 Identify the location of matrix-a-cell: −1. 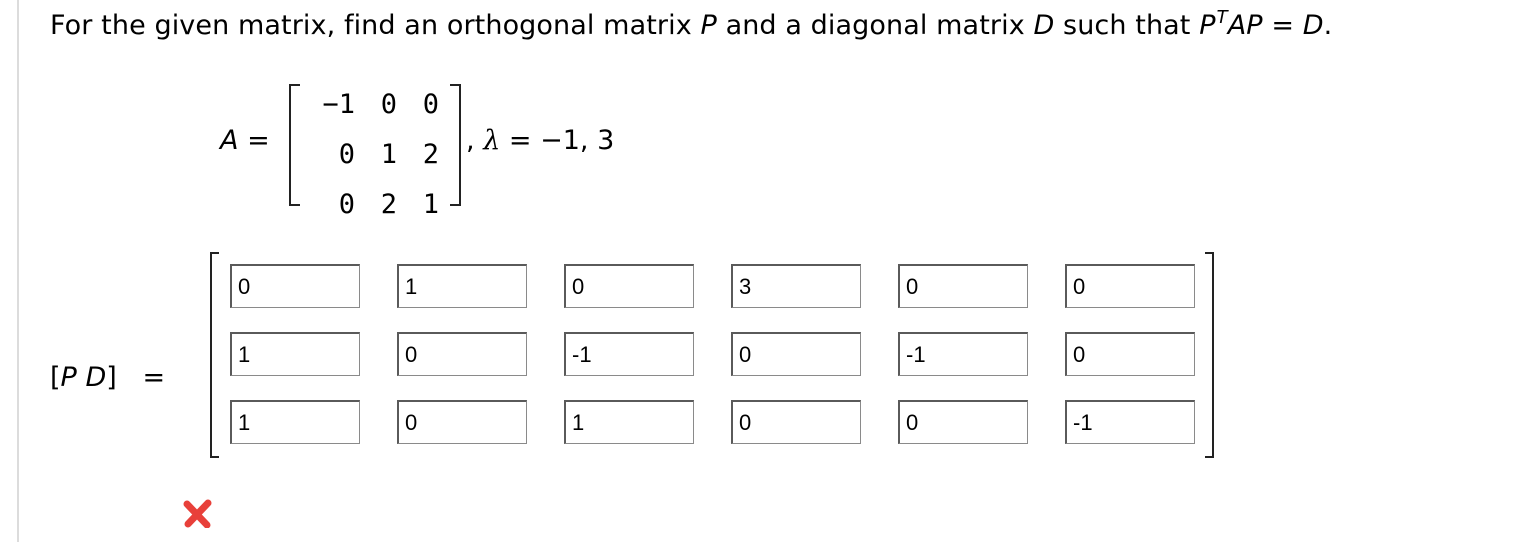
(338, 104).